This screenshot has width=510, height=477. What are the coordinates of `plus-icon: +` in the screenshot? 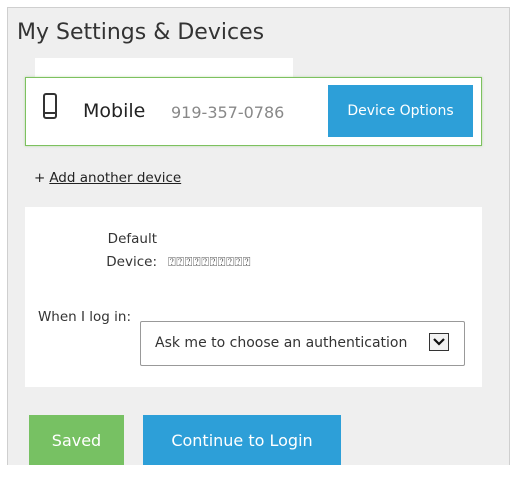 It's located at (40, 178).